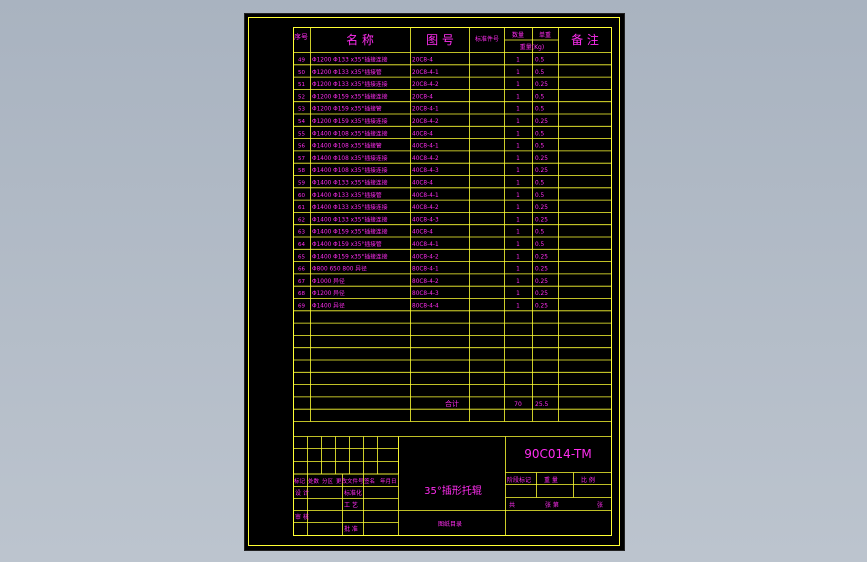 The width and height of the screenshot is (867, 562). I want to click on row-name: Φ1200 Φ133 x35°插接连接, so click(350, 60).